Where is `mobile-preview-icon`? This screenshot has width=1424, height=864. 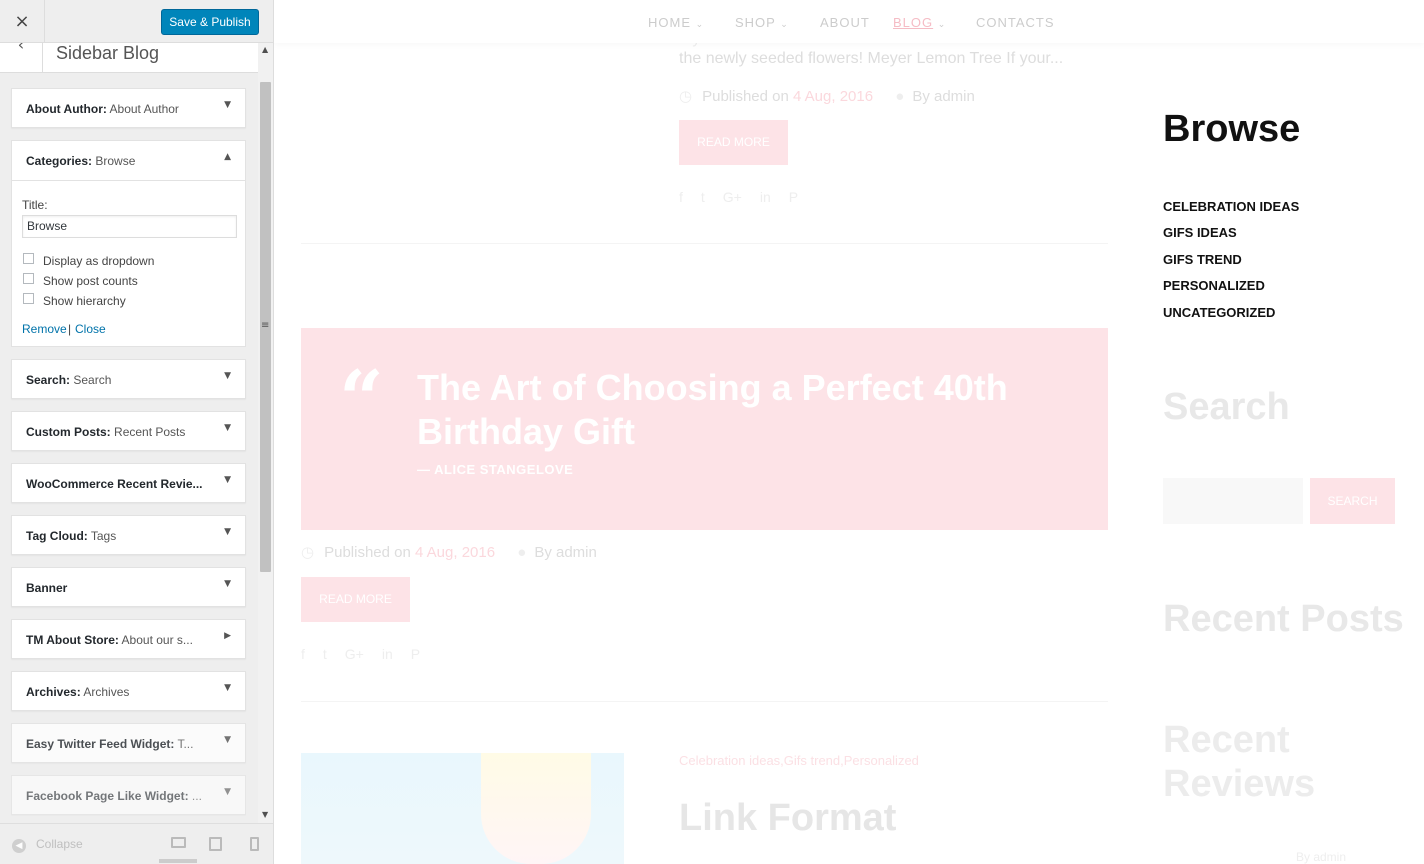
mobile-preview-icon is located at coordinates (254, 844).